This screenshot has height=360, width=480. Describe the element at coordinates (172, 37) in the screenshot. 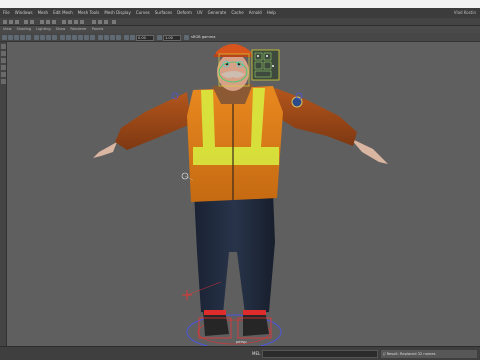

I see `gamma-field: 1.00` at that location.